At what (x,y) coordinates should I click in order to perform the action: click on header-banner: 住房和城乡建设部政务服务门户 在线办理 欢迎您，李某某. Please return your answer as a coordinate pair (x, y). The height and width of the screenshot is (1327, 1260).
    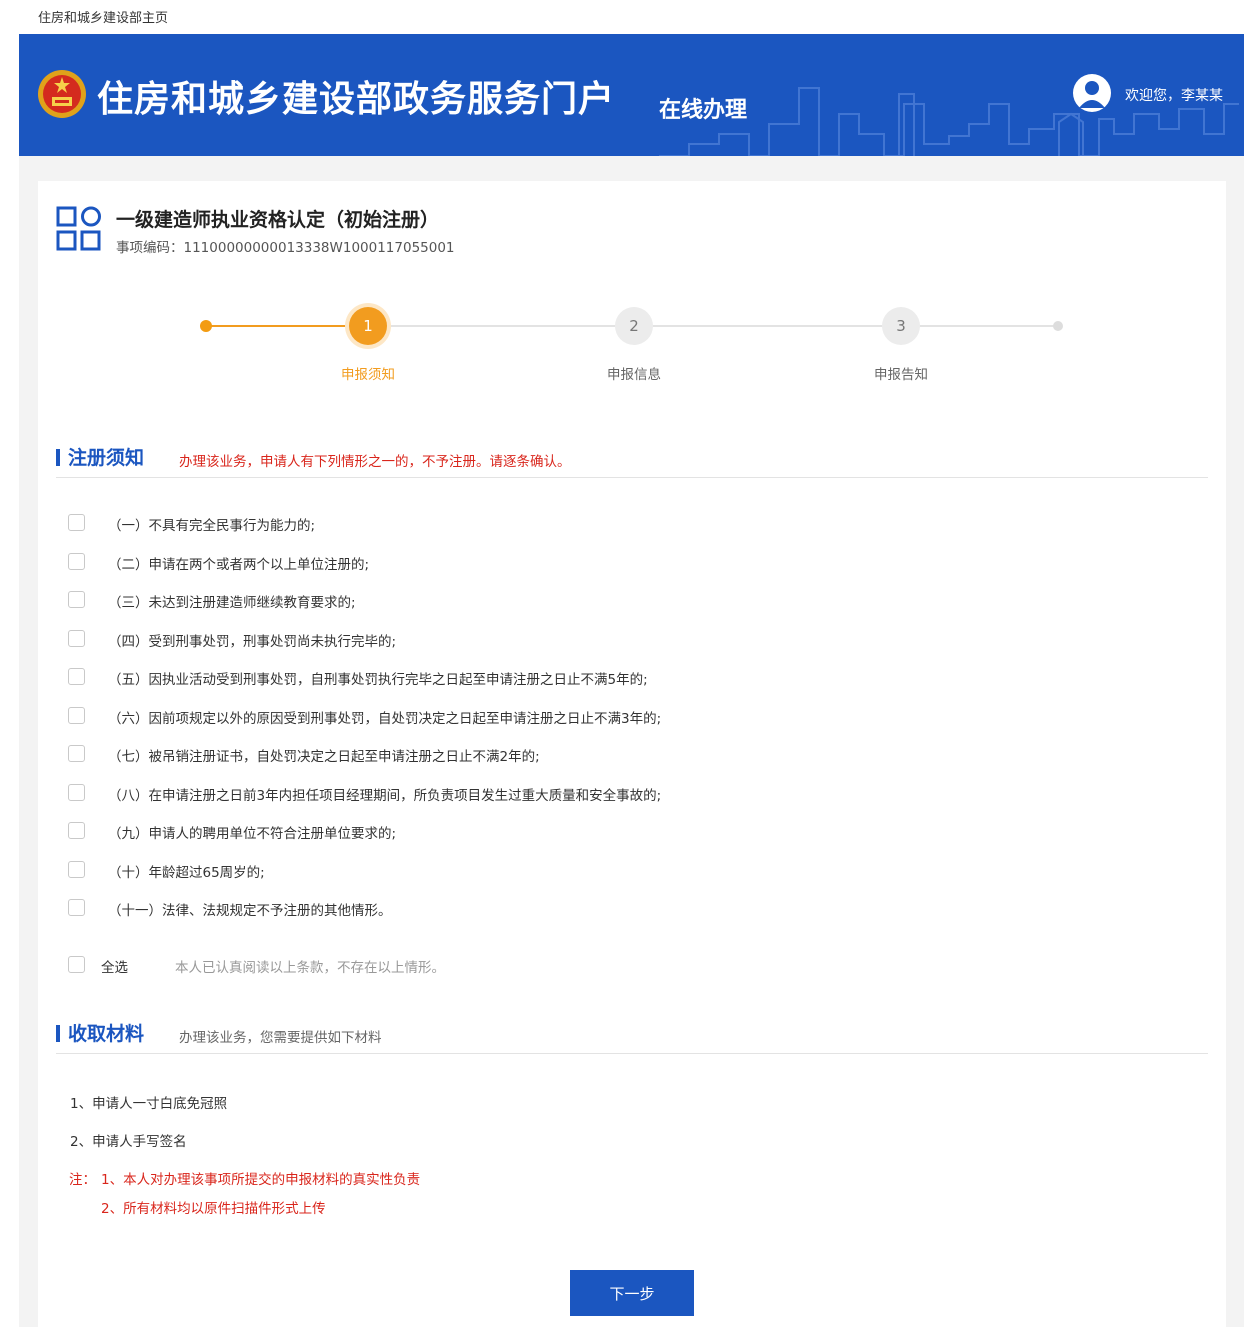
    Looking at the image, I should click on (631, 95).